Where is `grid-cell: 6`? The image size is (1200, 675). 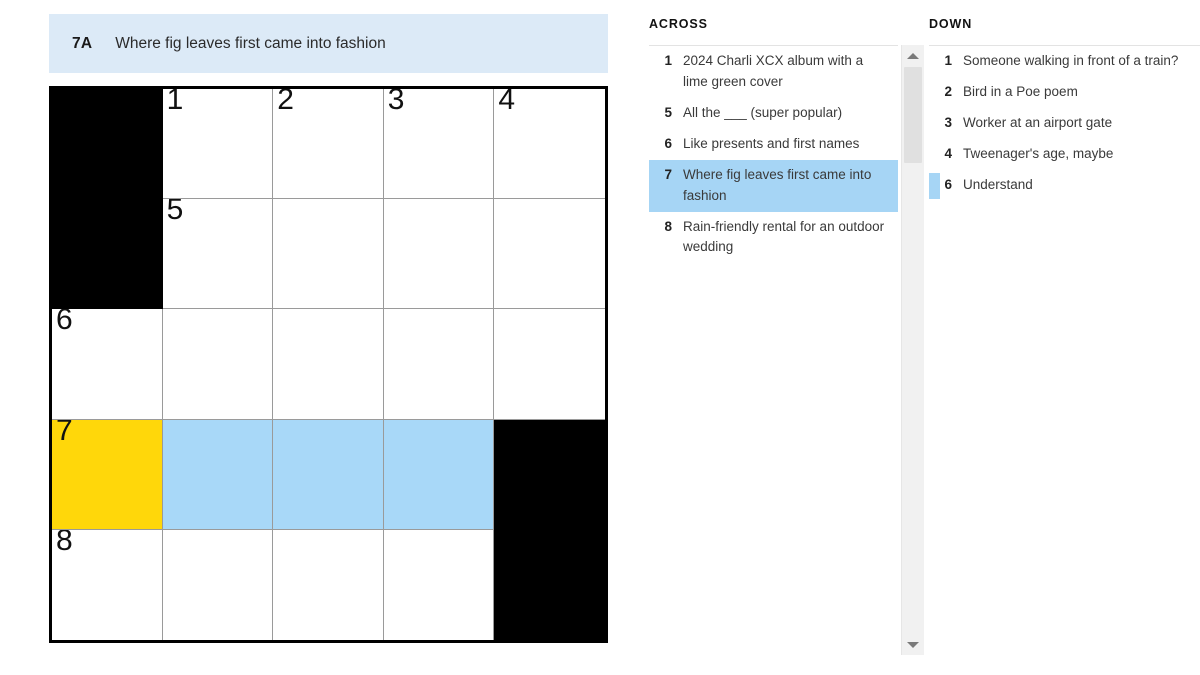
grid-cell: 6 is located at coordinates (107, 364).